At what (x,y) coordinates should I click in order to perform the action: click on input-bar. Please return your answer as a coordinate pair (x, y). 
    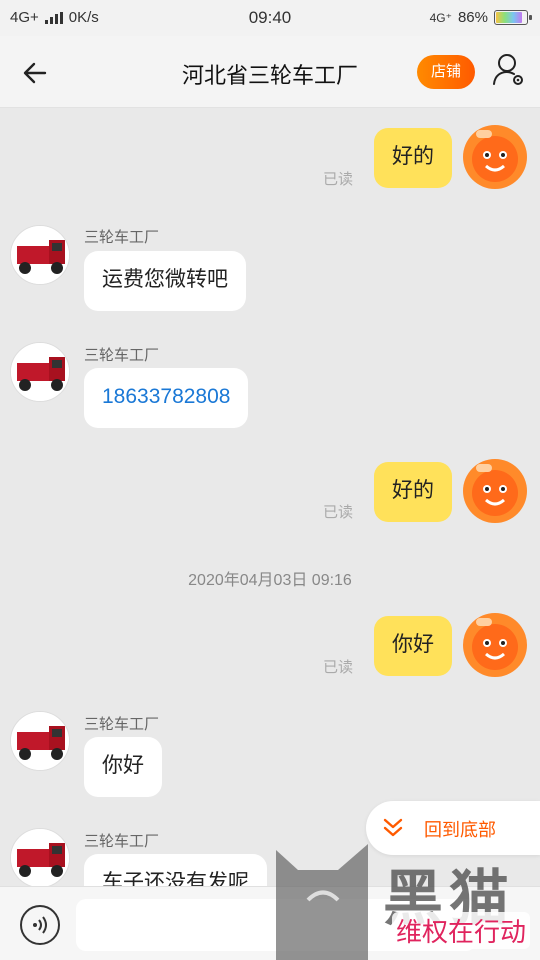
    Looking at the image, I should click on (270, 923).